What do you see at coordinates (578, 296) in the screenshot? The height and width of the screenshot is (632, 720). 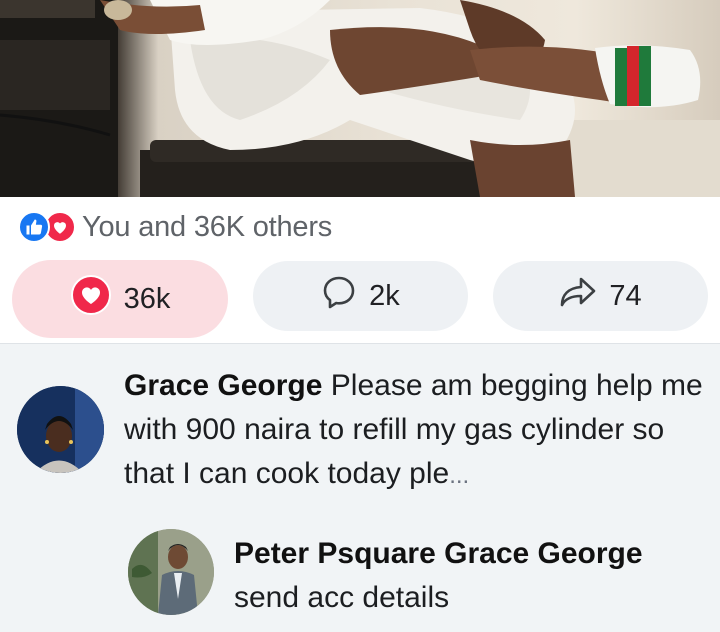 I see `share-icon` at bounding box center [578, 296].